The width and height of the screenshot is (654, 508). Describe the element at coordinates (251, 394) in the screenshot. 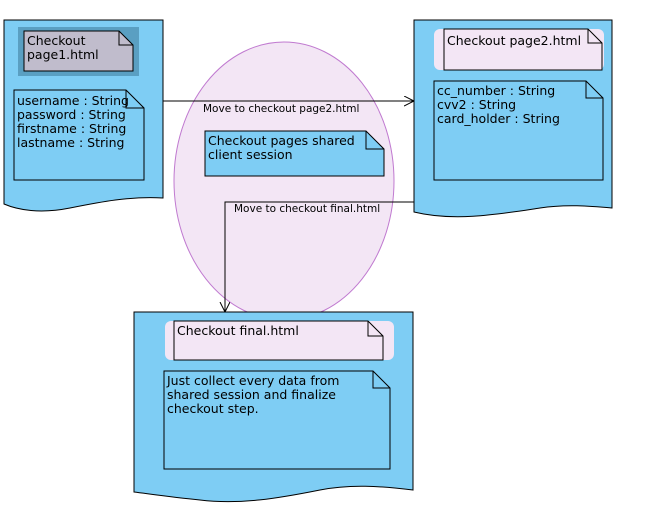

I see `final-body-line-2: shared session and finalize` at that location.